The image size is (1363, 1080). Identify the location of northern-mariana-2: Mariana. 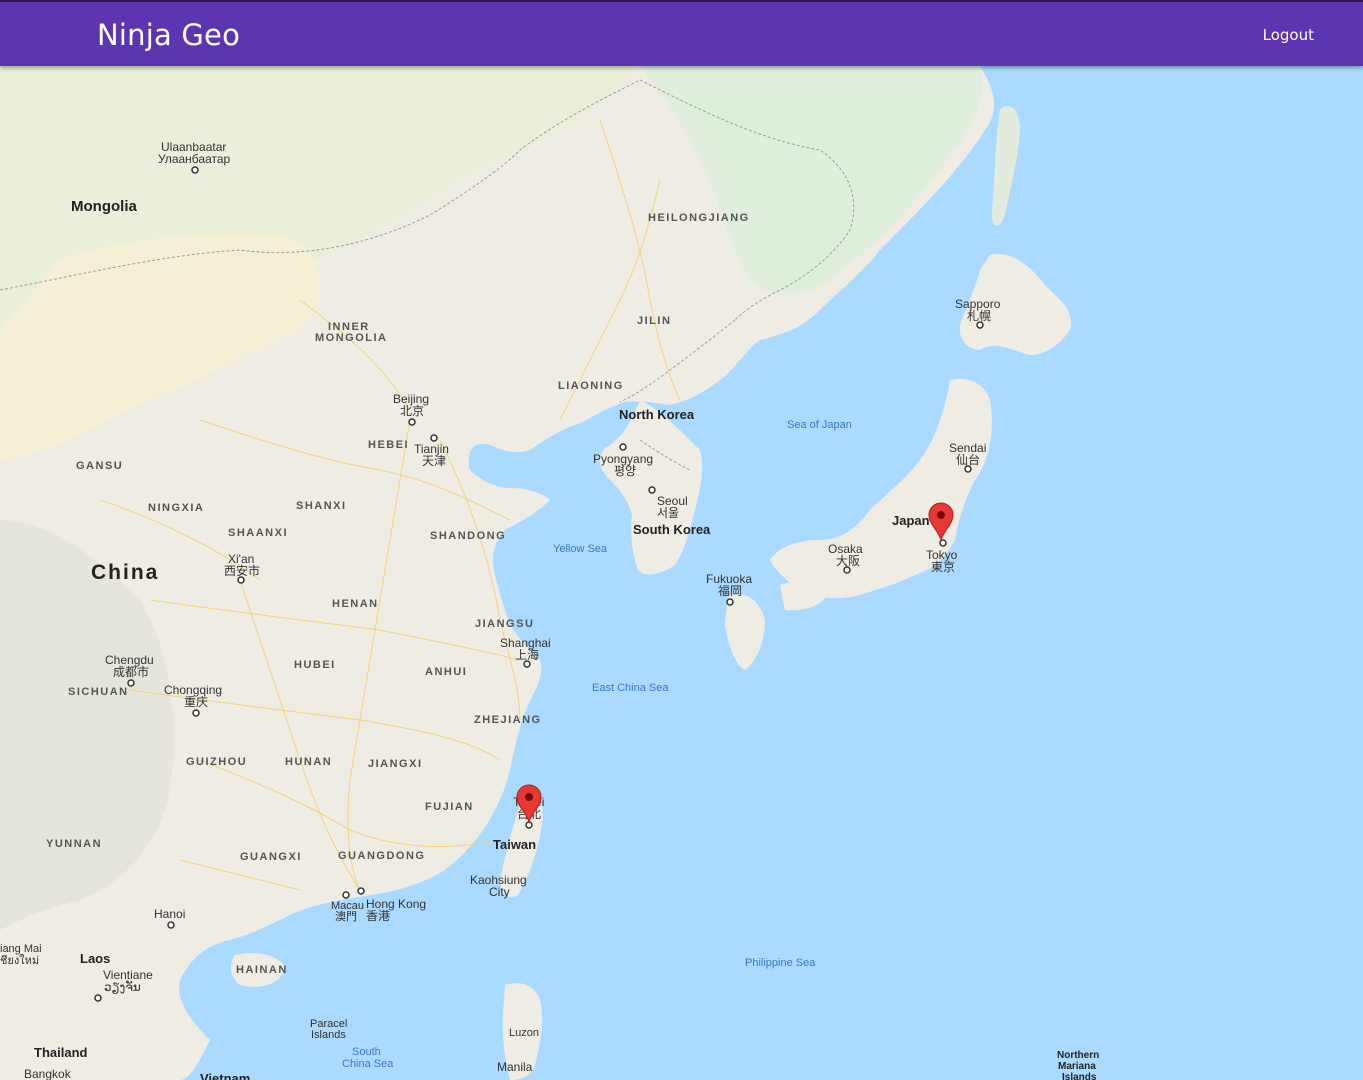
(1077, 1066).